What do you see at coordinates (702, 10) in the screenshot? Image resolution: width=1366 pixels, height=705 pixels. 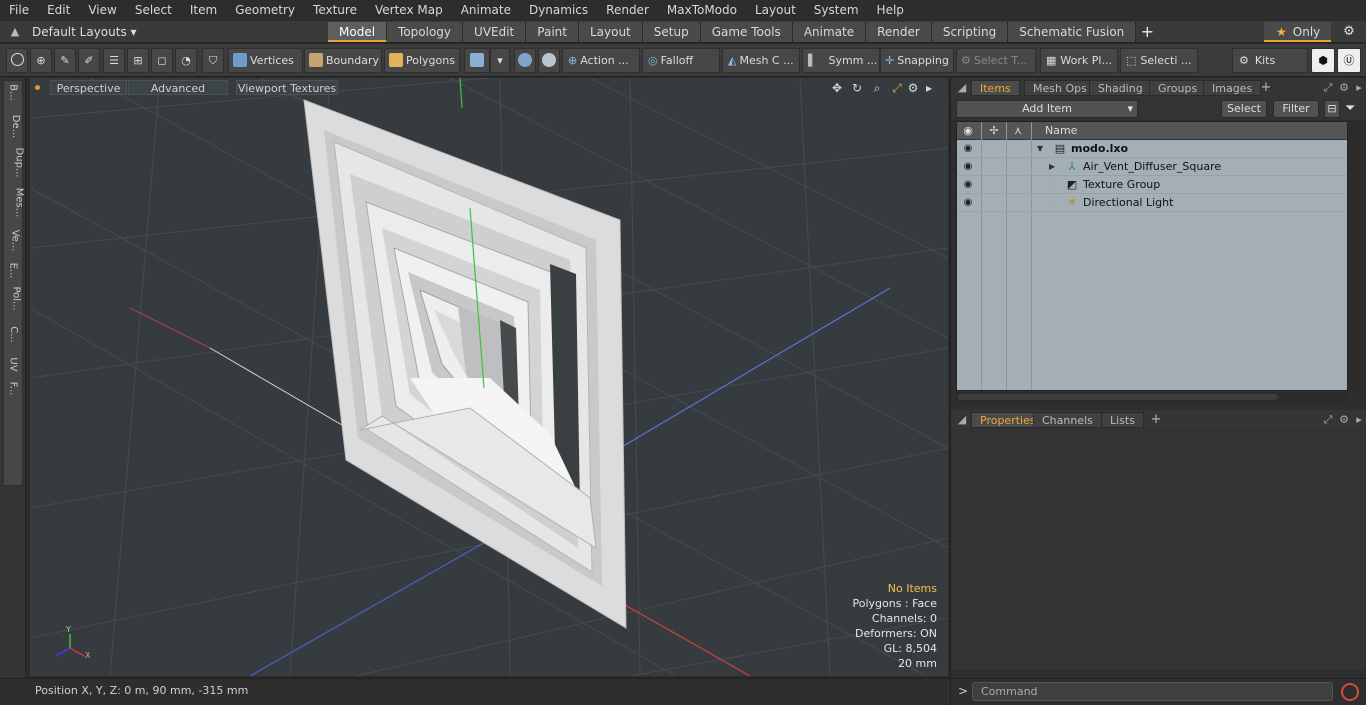 I see `menu-maxtomodo: MaxToModo` at bounding box center [702, 10].